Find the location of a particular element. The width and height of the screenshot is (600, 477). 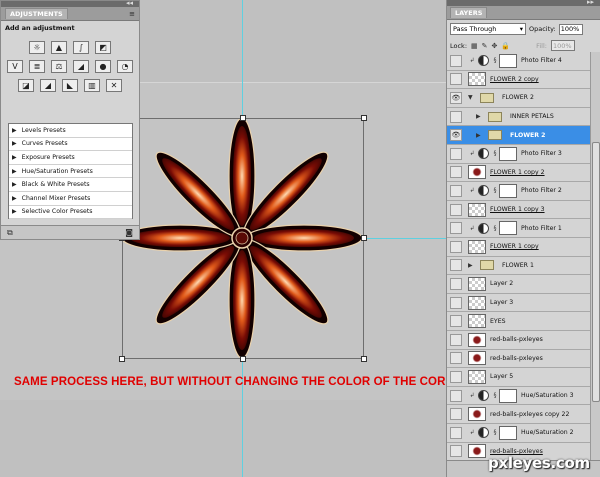

vibrance-icon: V is located at coordinates (15, 66).